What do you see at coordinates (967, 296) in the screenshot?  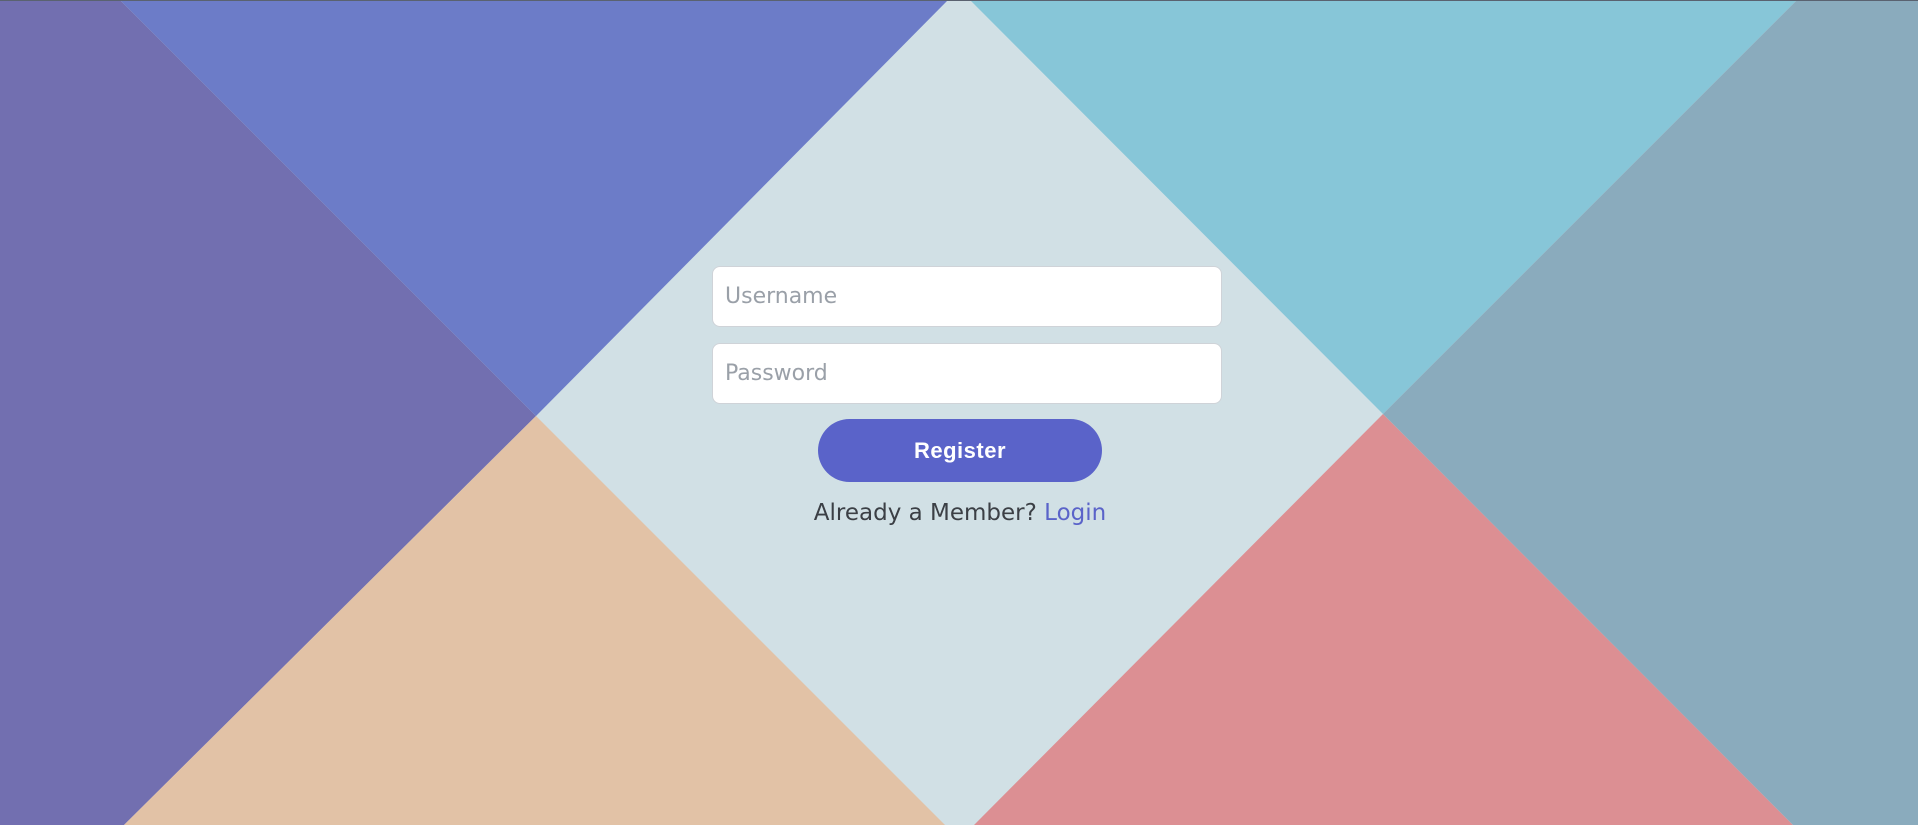 I see `username-input` at bounding box center [967, 296].